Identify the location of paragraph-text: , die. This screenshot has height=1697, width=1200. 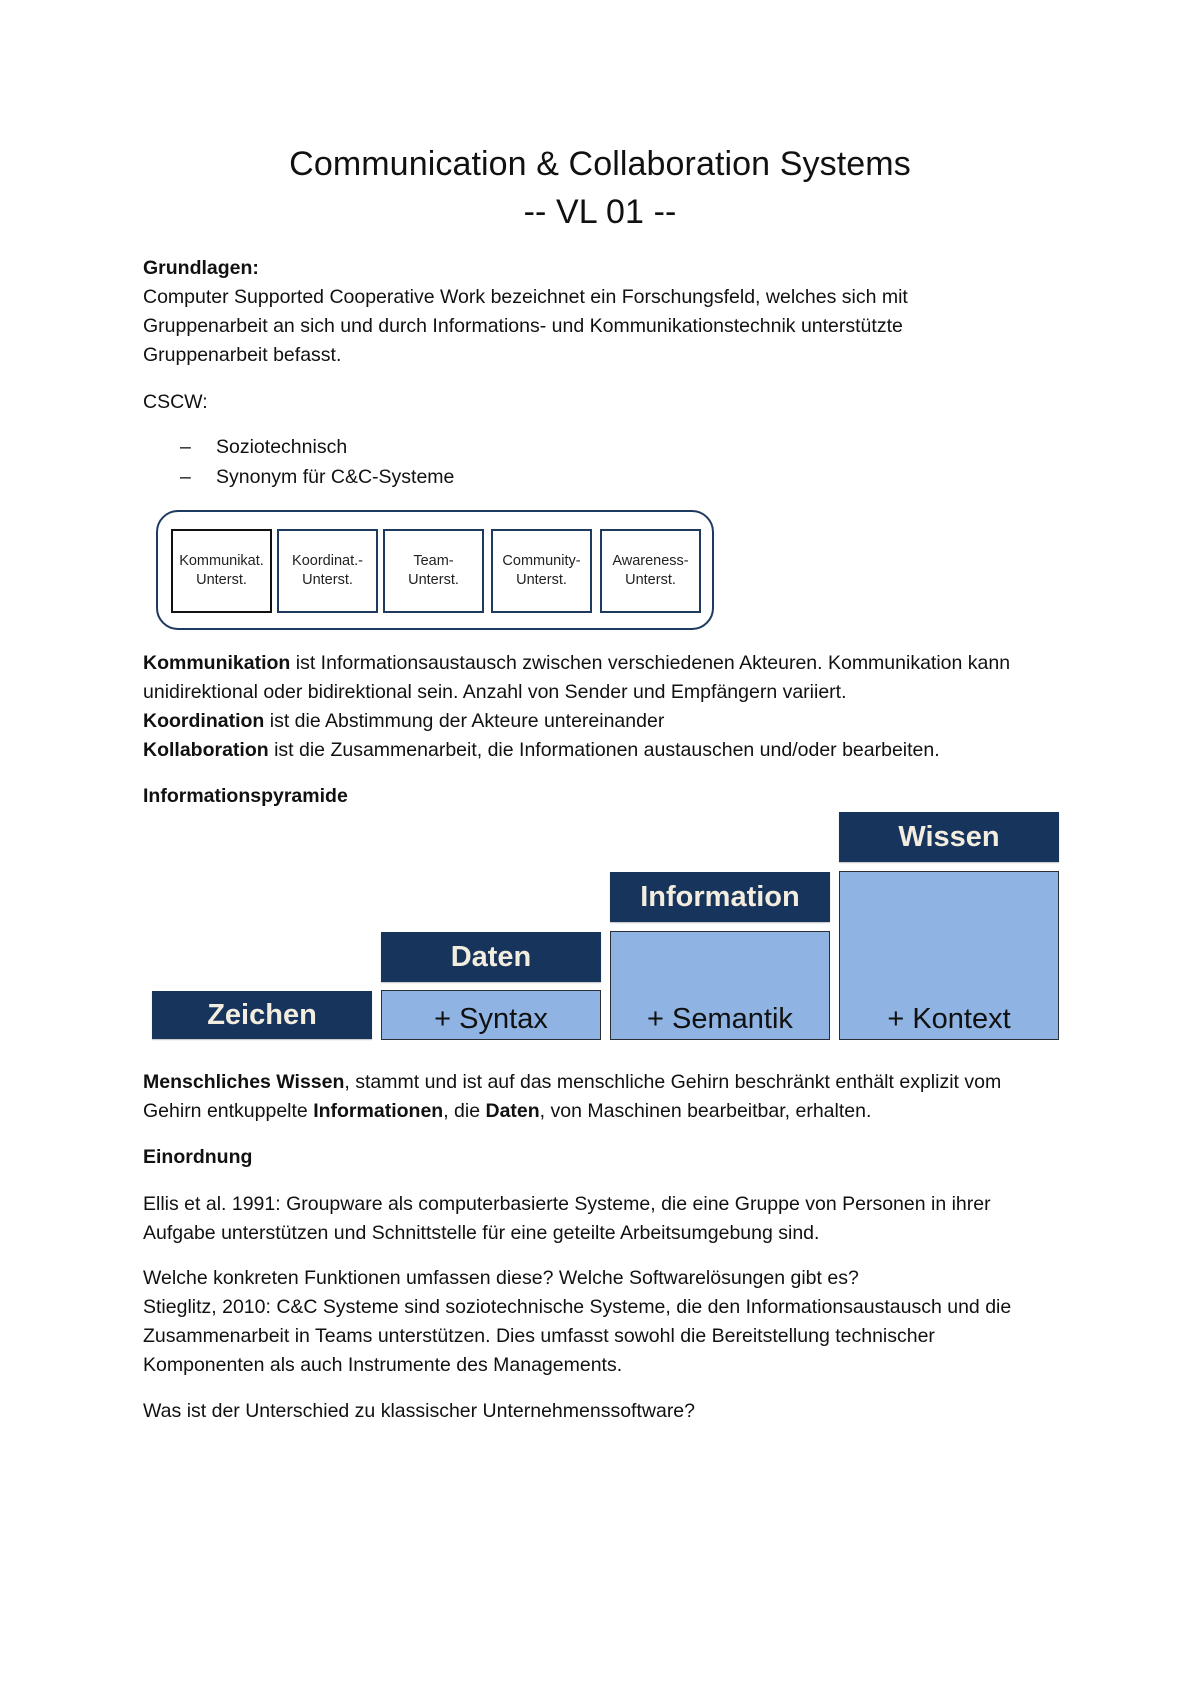
(464, 1111).